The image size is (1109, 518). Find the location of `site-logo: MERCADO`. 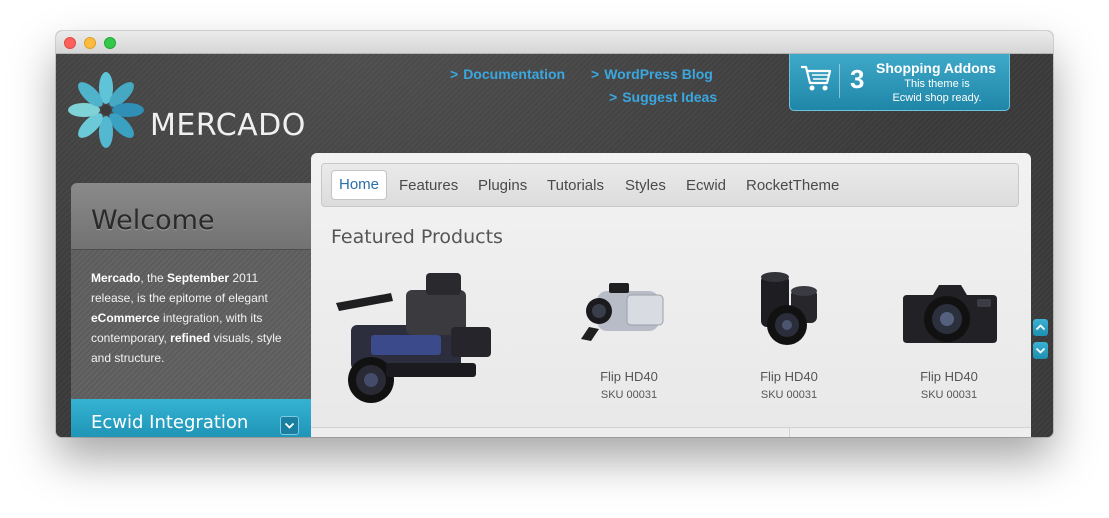

site-logo: MERCADO is located at coordinates (188, 108).